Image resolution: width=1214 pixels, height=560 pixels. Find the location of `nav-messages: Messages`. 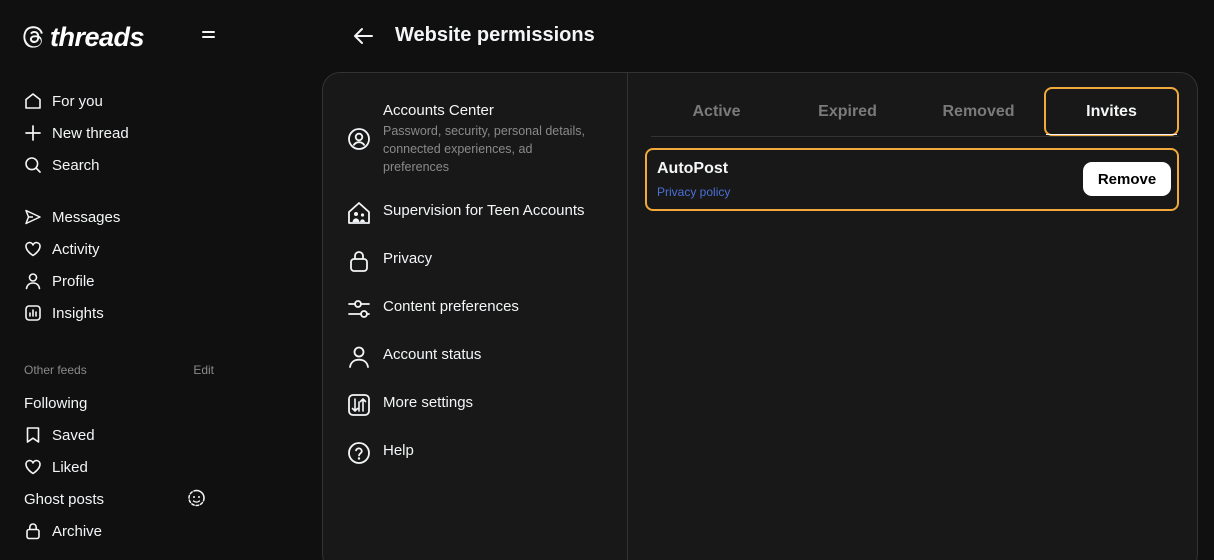

nav-messages: Messages is located at coordinates (72, 217).